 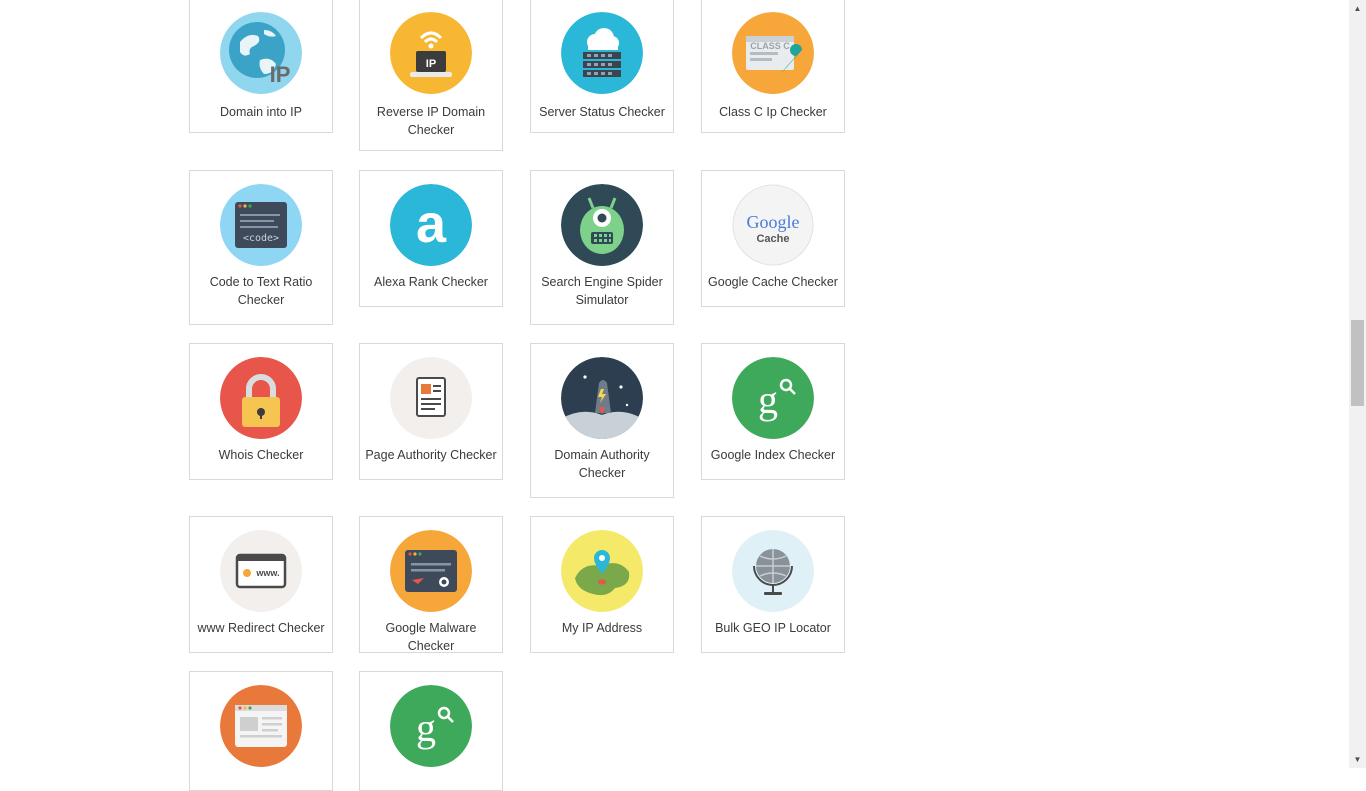 I want to click on code-text: <code>, so click(x=261, y=238).